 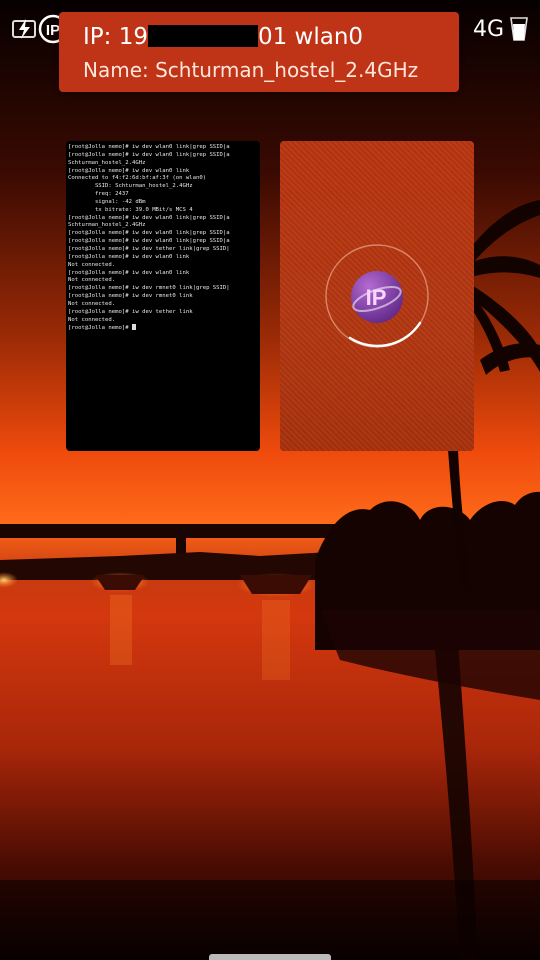 I want to click on ip-prefix: IP: 19, so click(x=115, y=37).